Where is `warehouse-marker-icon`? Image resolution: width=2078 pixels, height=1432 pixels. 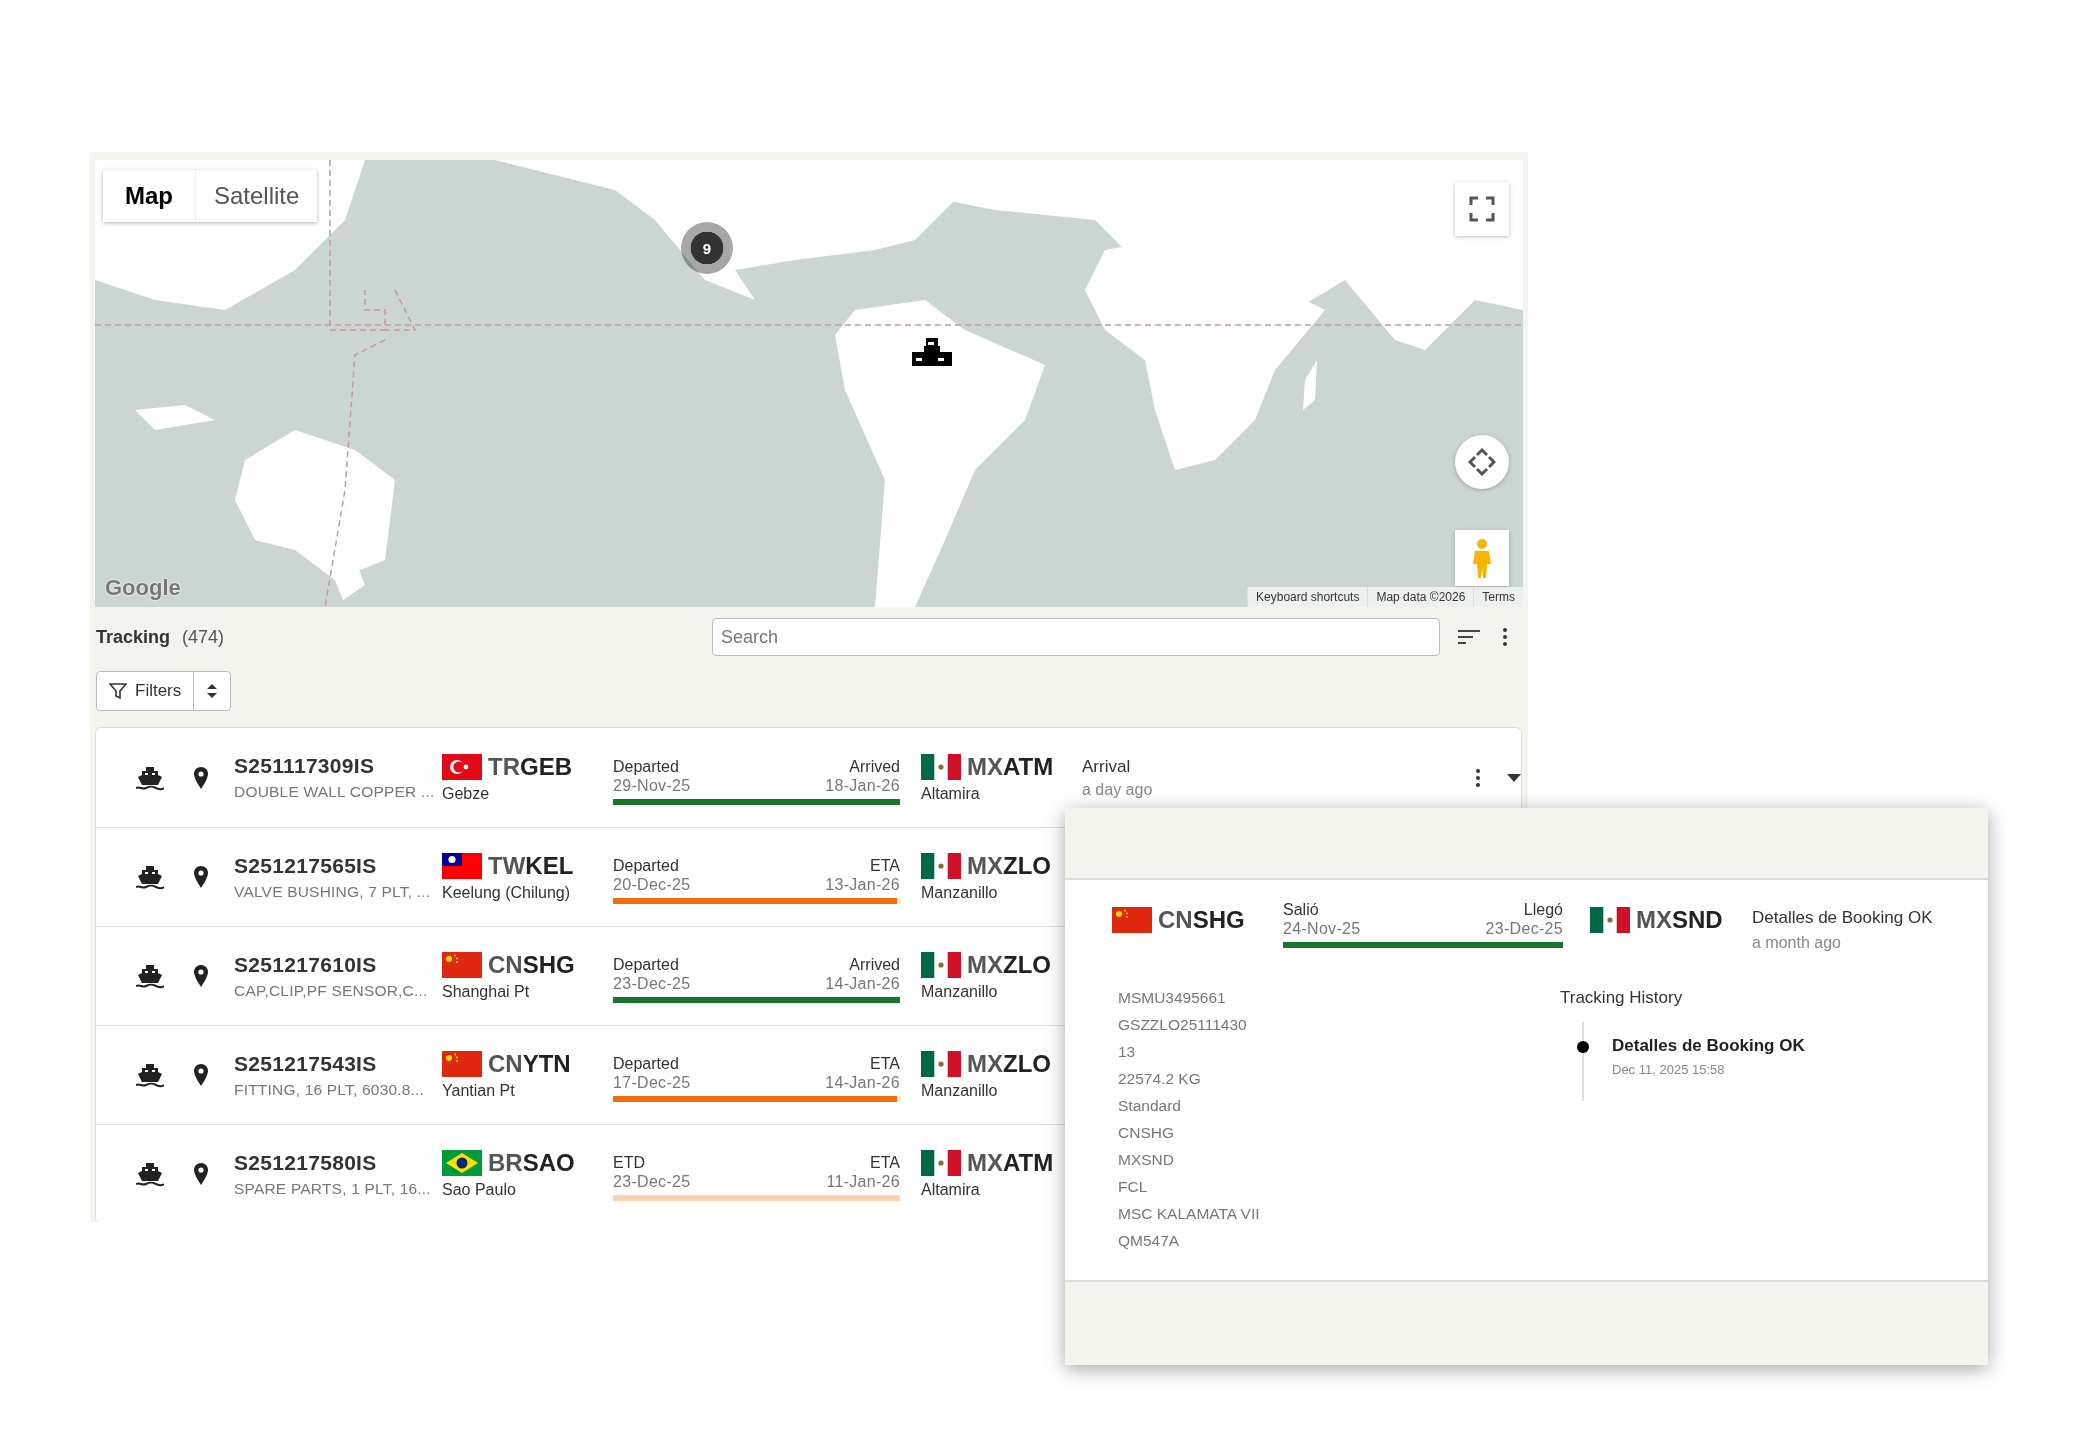 warehouse-marker-icon is located at coordinates (932, 352).